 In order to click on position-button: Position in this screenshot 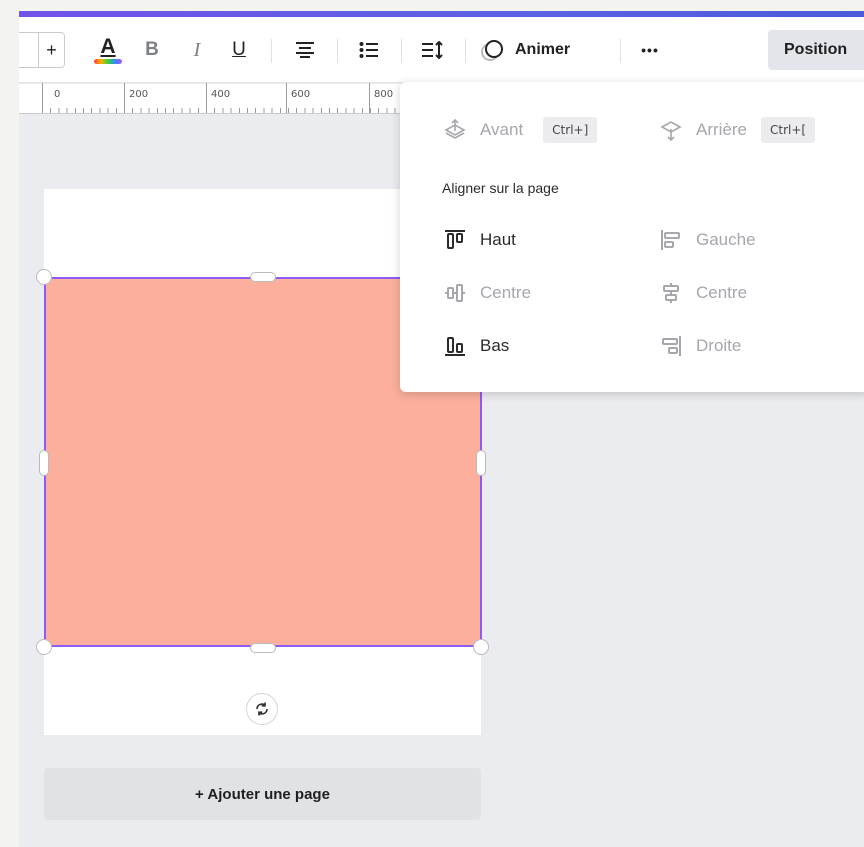, I will do `click(816, 50)`.